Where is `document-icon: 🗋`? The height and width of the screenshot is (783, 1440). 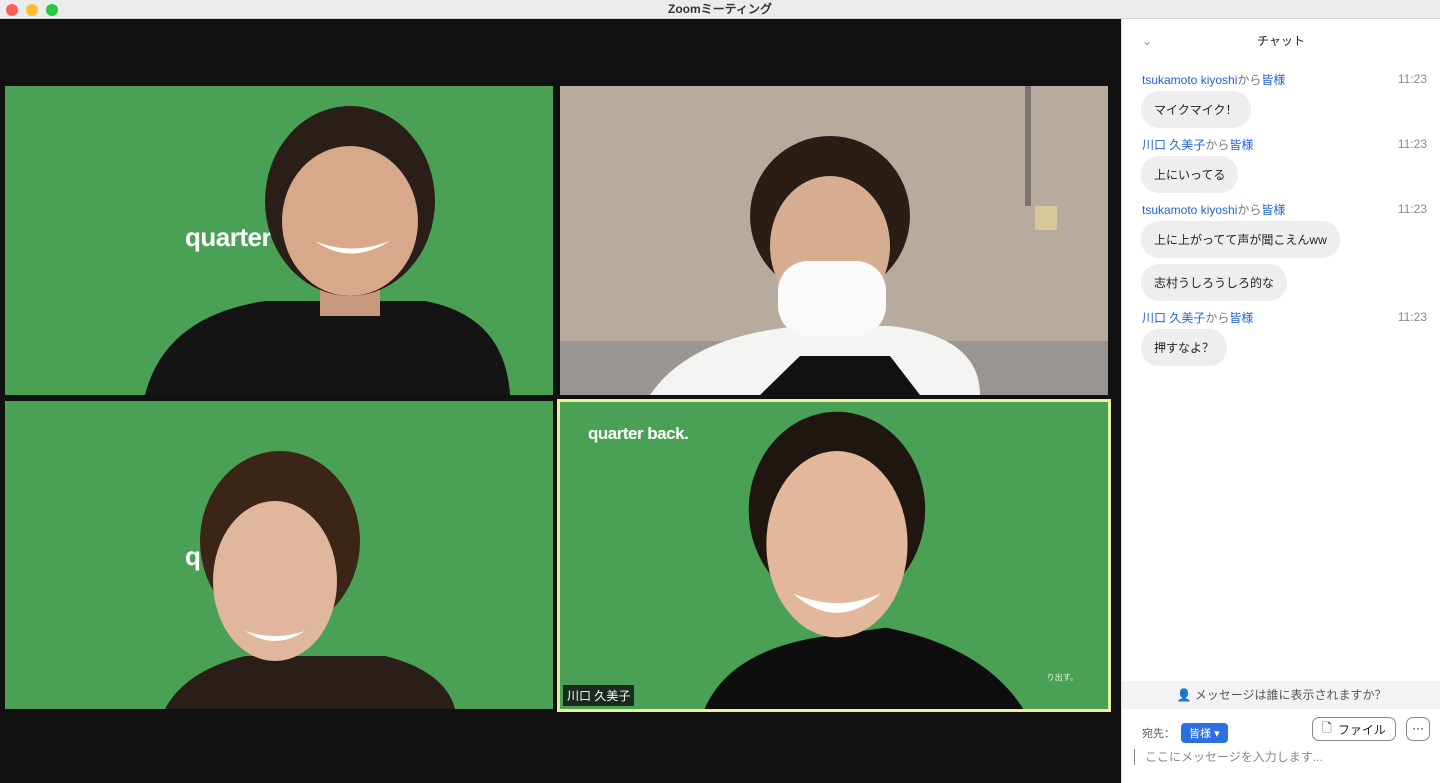 document-icon: 🗋 is located at coordinates (1327, 727).